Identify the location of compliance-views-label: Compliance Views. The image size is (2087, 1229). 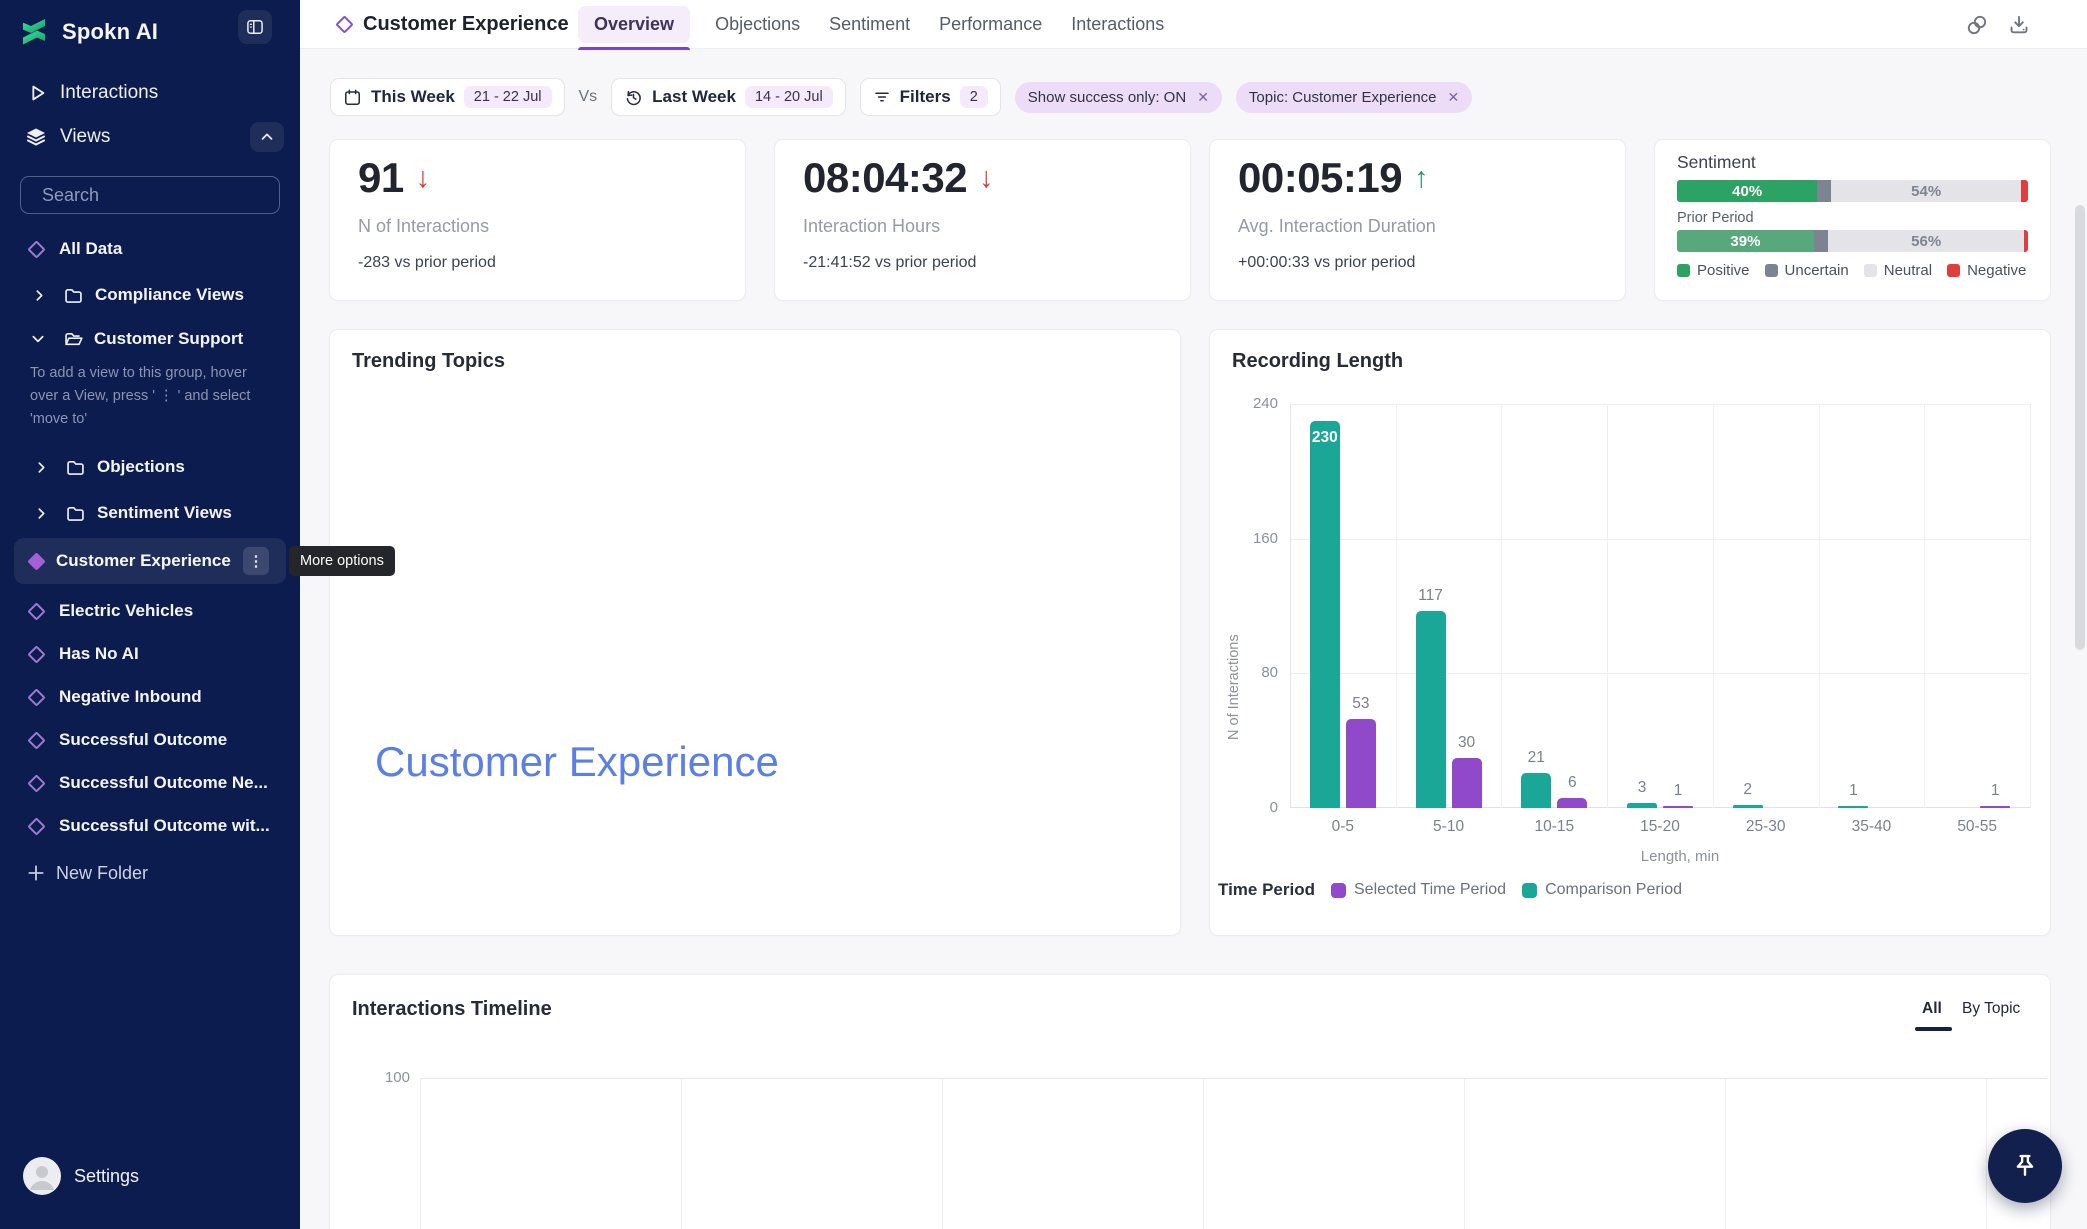
(169, 294).